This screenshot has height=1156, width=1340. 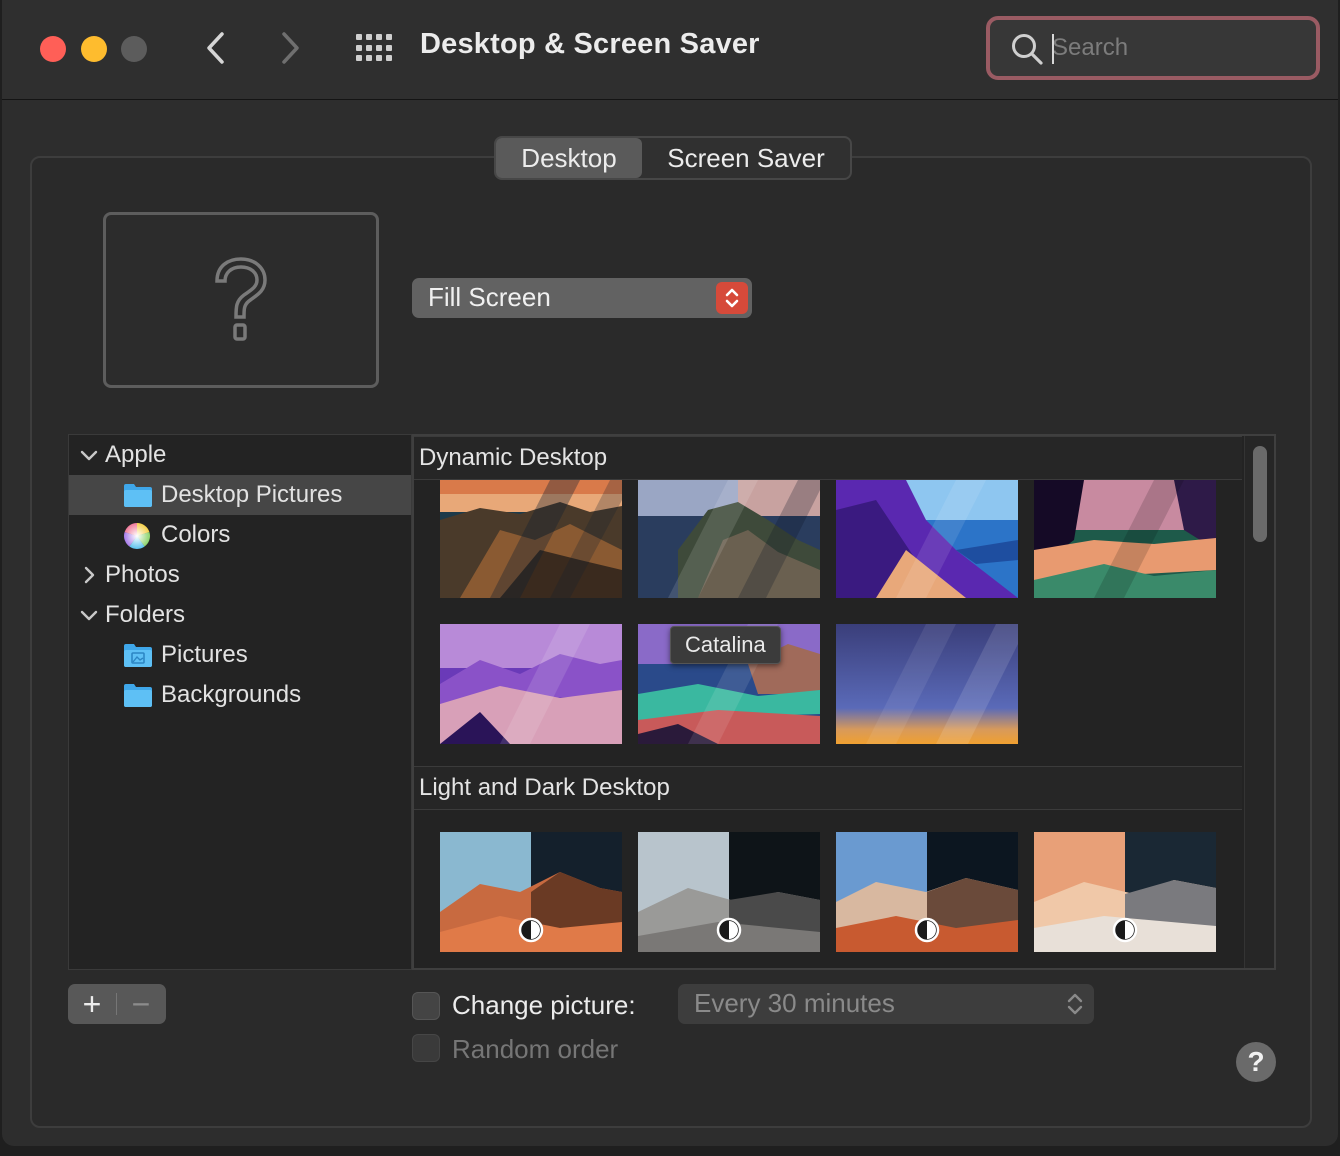 I want to click on remove-folder-button: −, so click(x=141, y=1004).